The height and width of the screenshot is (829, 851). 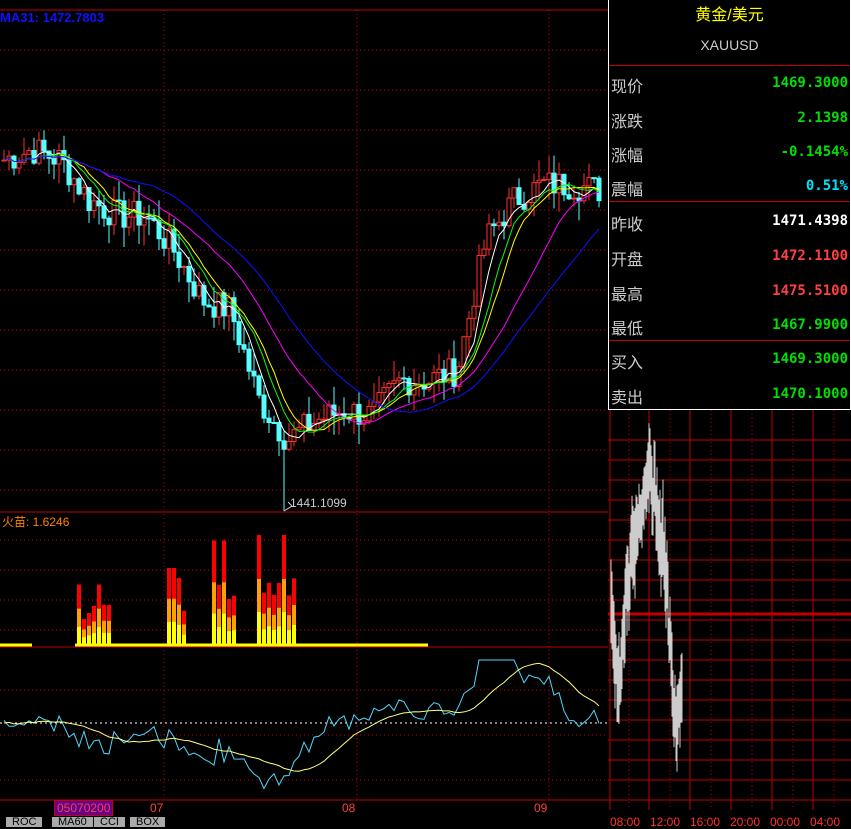 I want to click on low-price-marker: 1441.1099, so click(x=318, y=503).